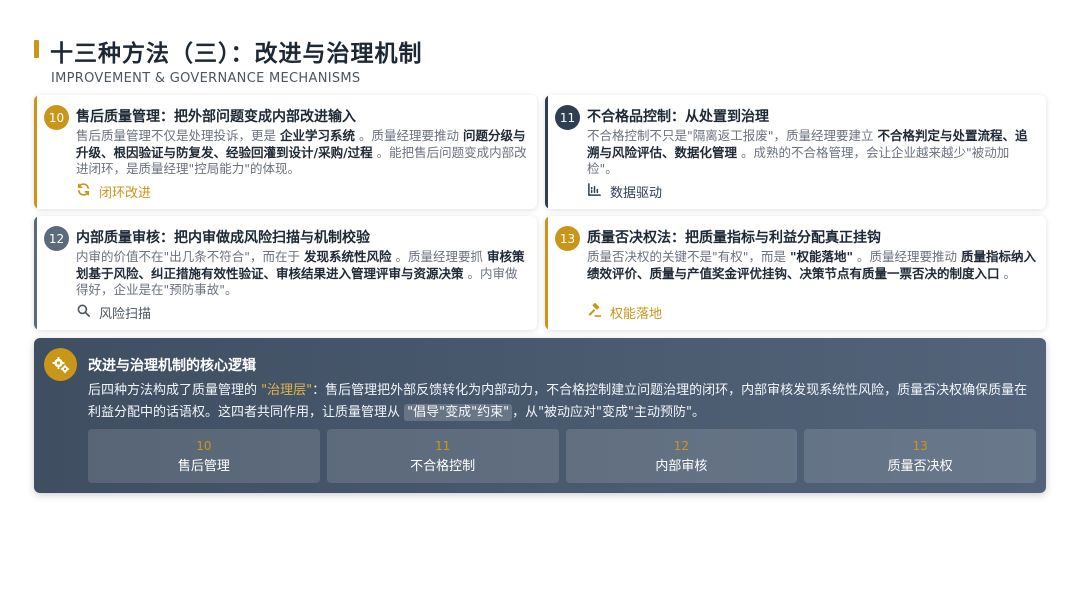 Image resolution: width=1080 pixels, height=608 pixels. I want to click on refresh-icon, so click(83, 191).